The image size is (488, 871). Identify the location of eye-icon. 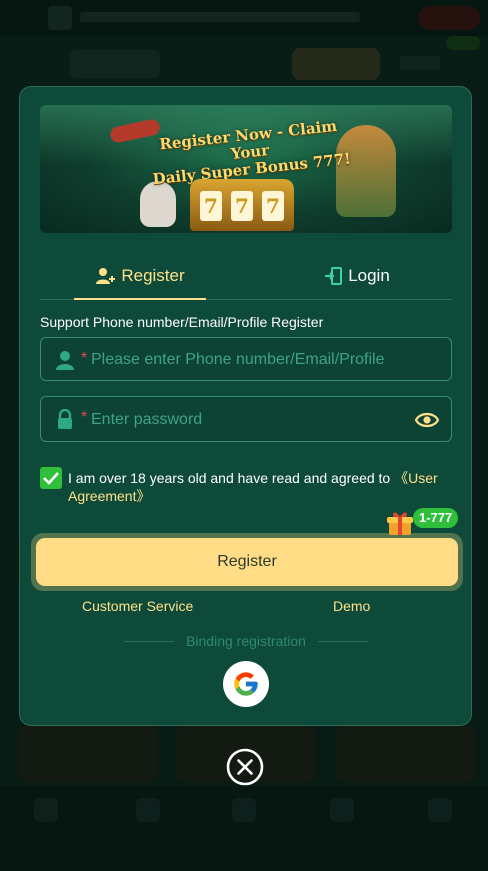
(427, 420).